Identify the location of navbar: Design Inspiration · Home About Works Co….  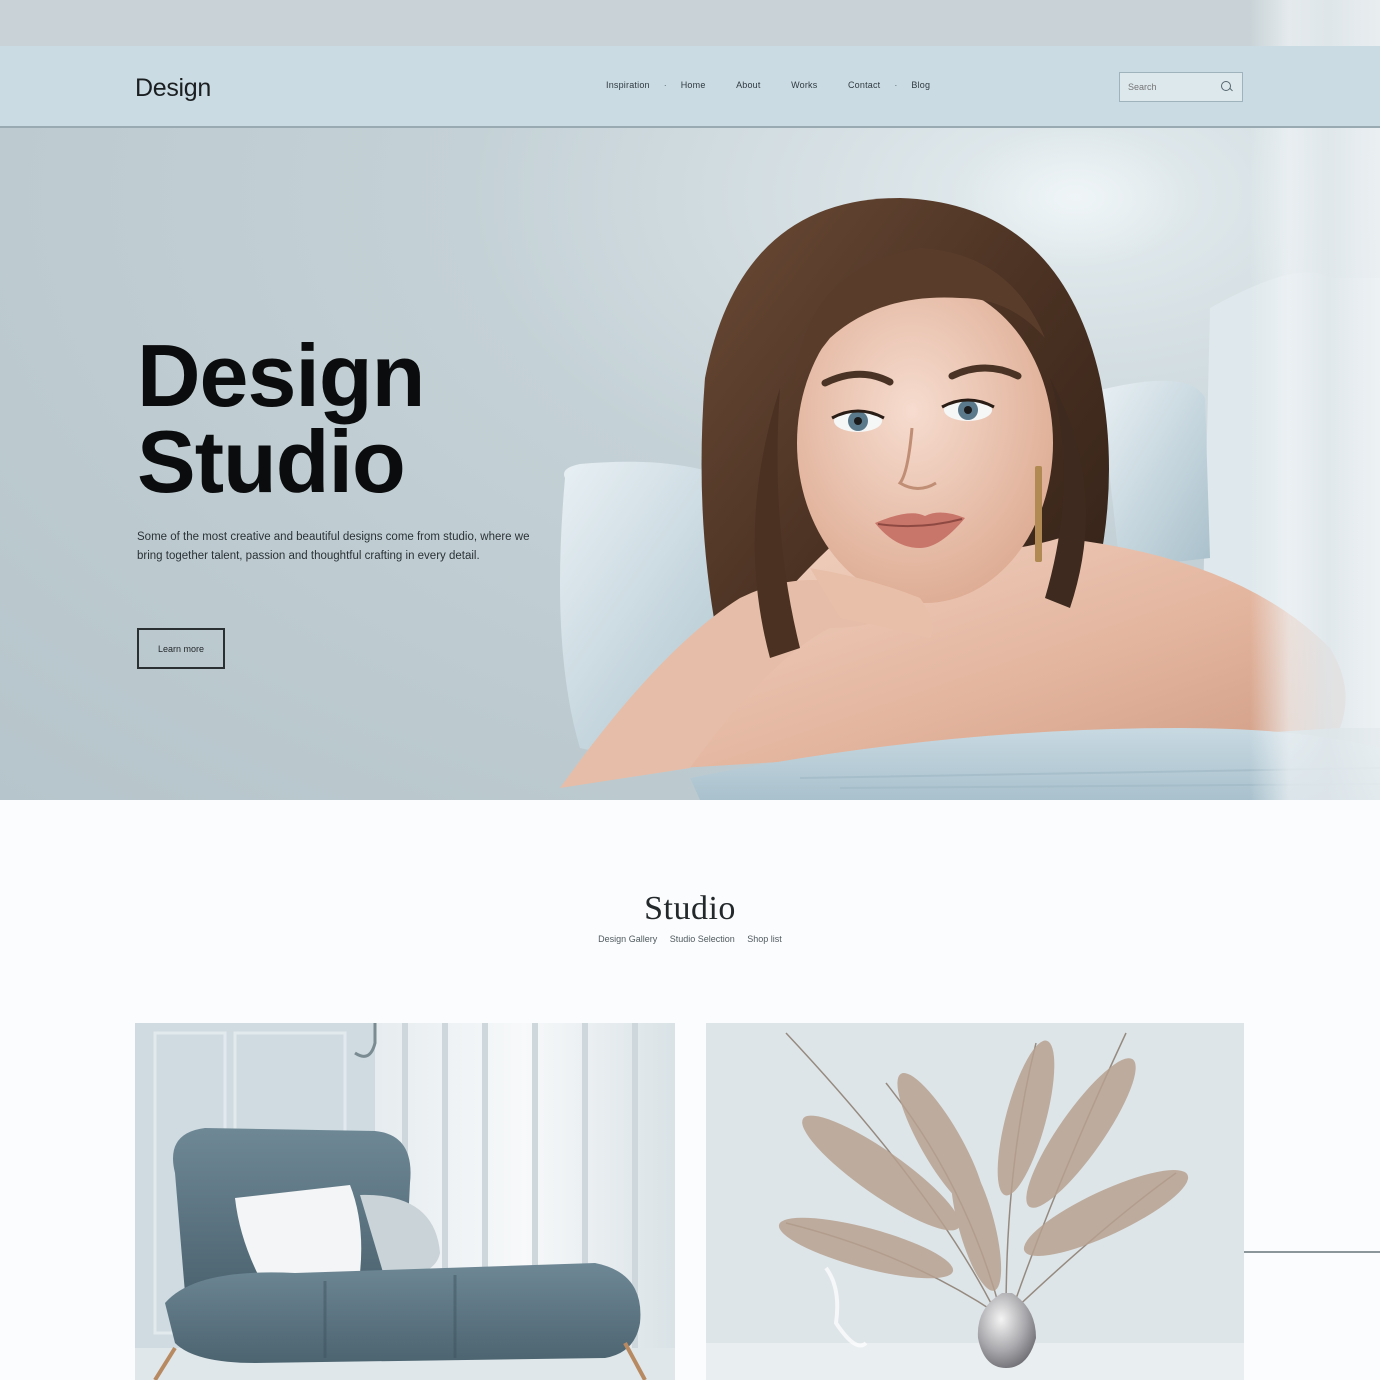
(690, 87).